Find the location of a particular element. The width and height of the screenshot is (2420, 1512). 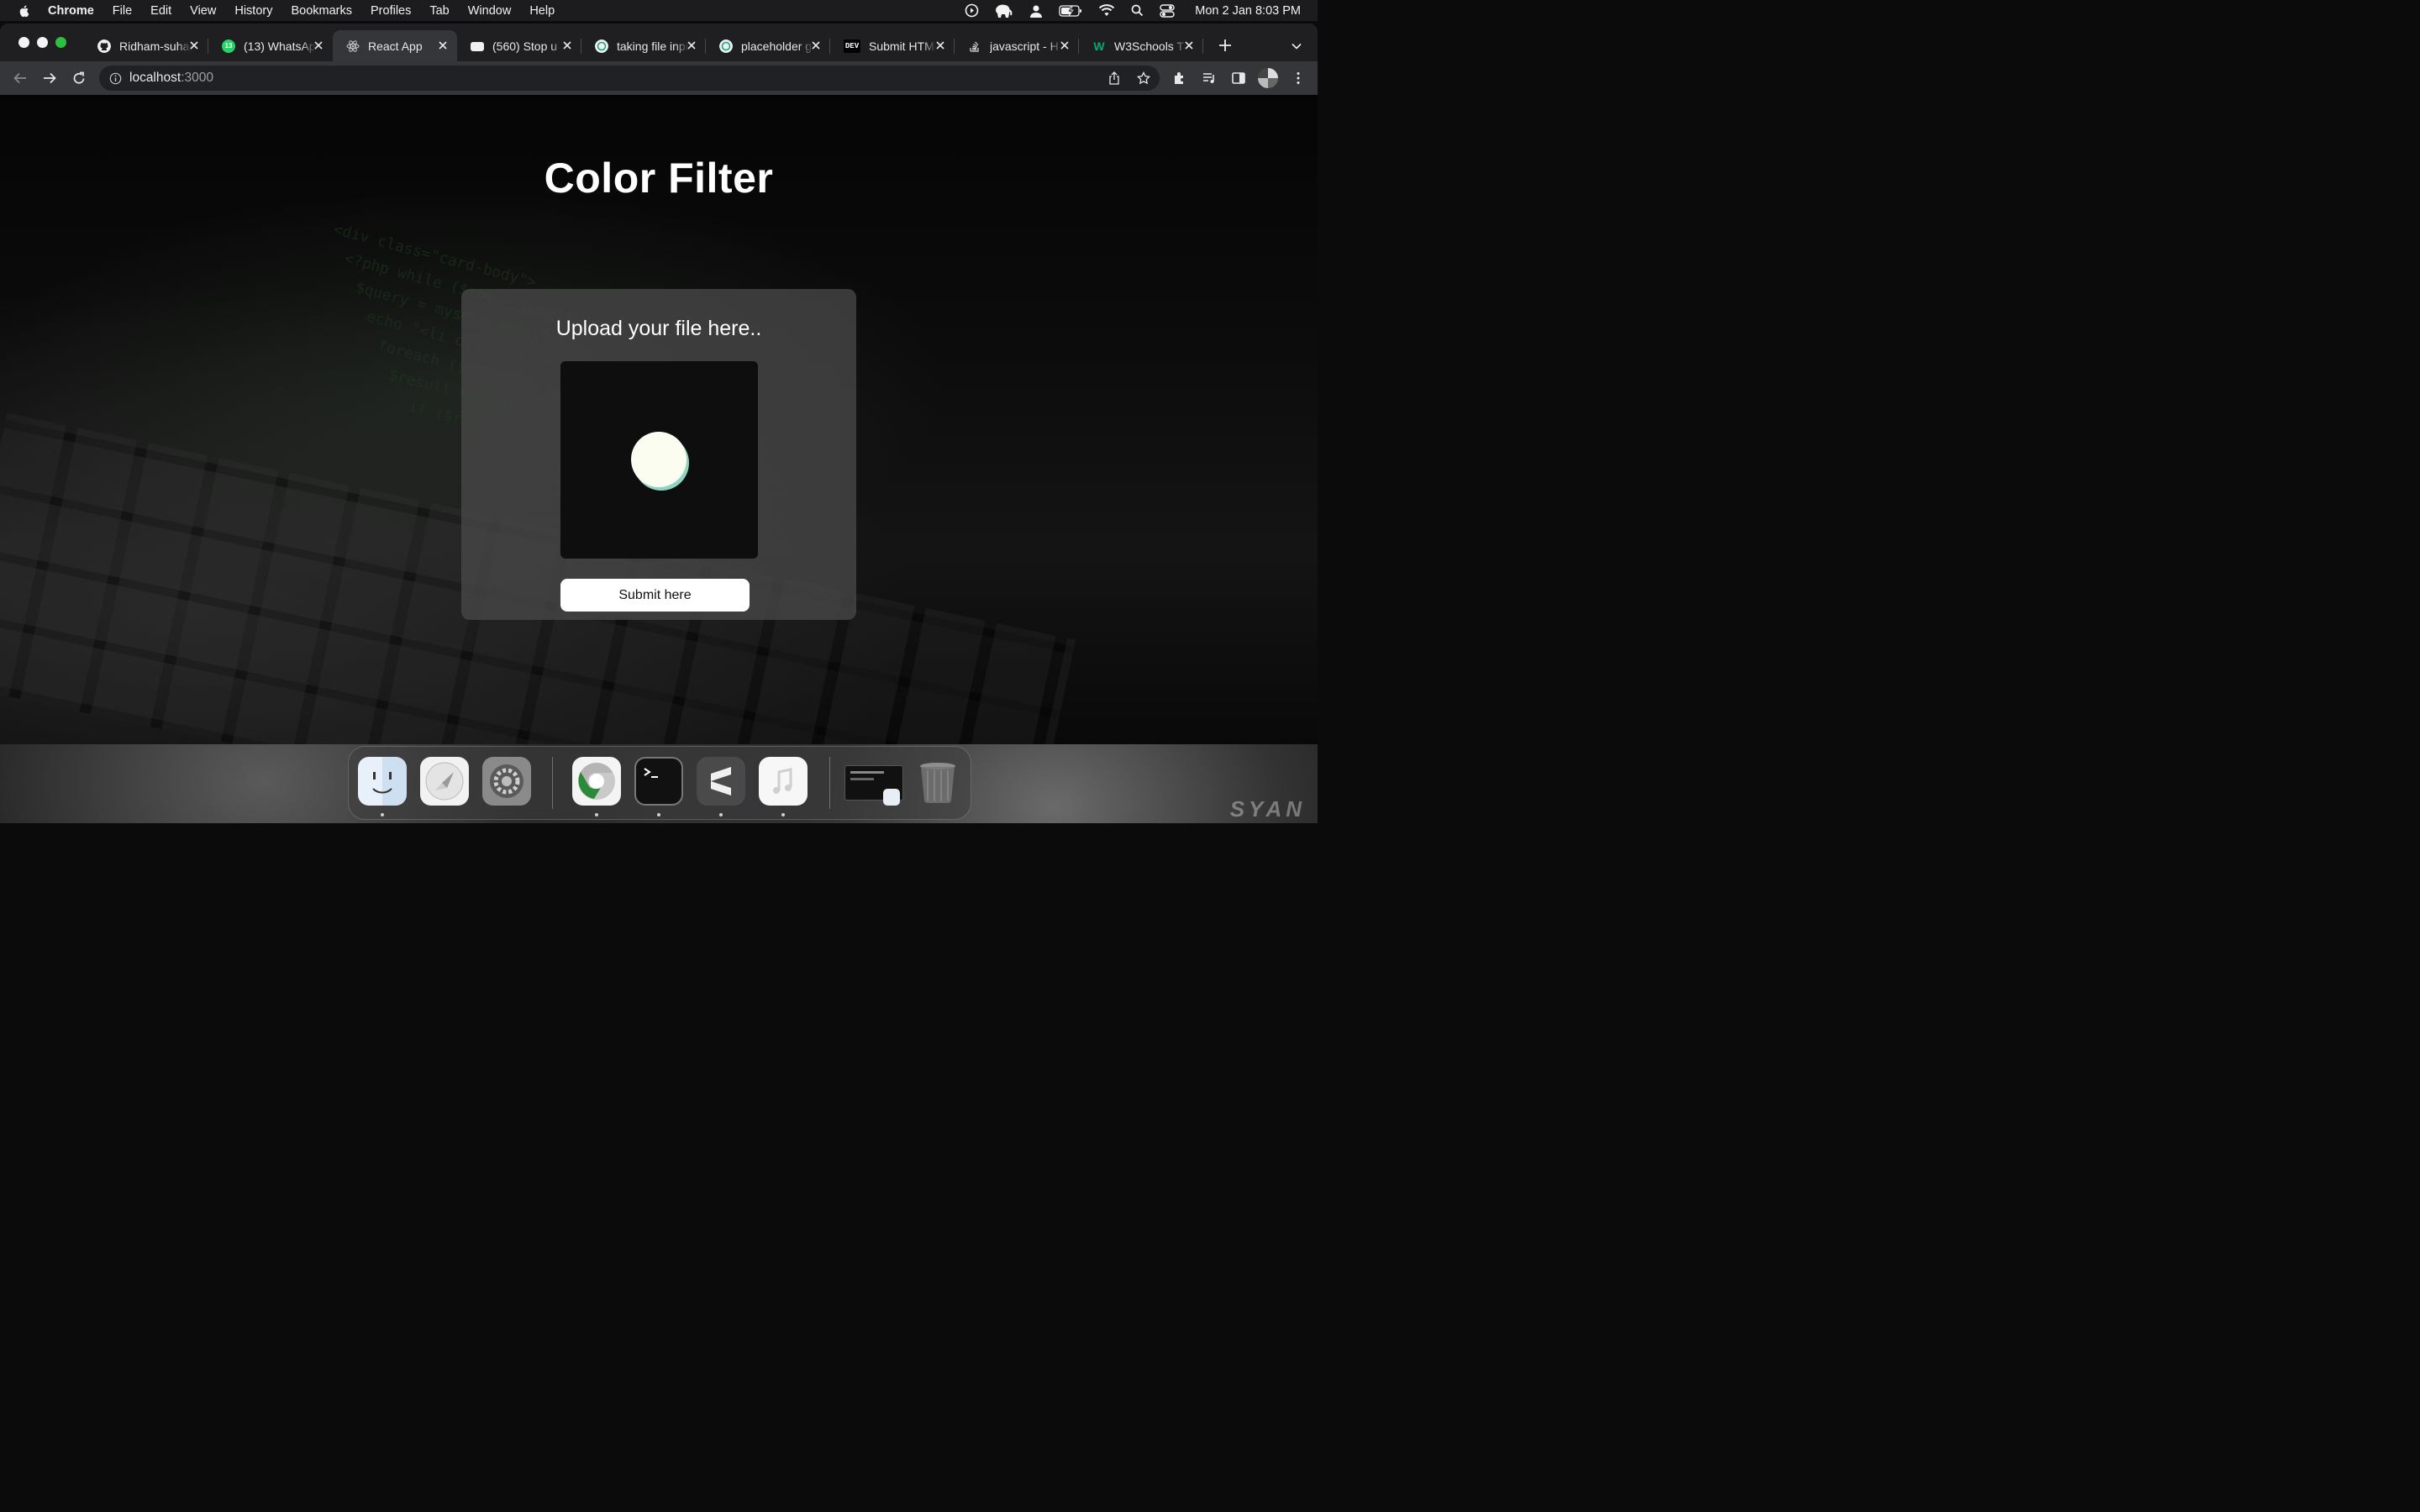

upload-card: Upload your file here.. Submit here is located at coordinates (658, 454).